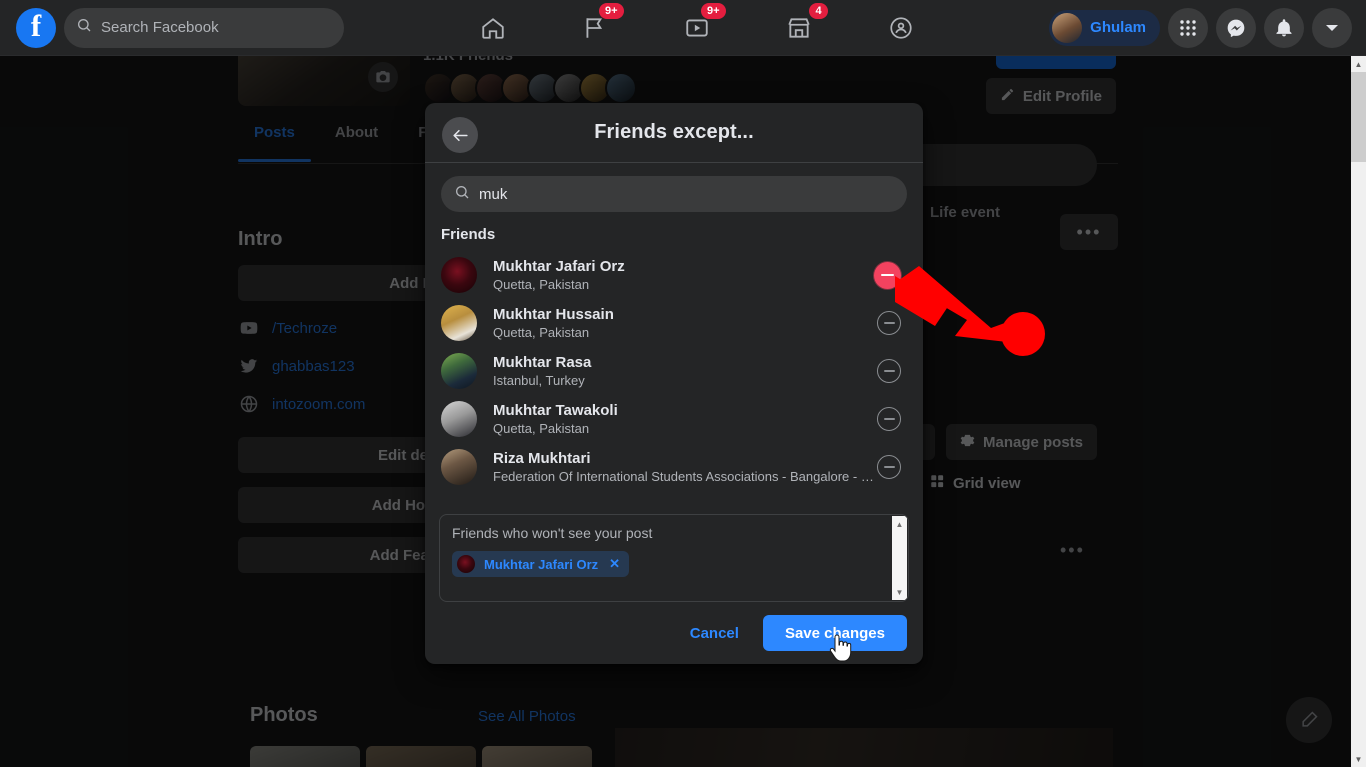 This screenshot has height=767, width=1366. Describe the element at coordinates (1284, 27) in the screenshot. I see `bell-icon` at that location.